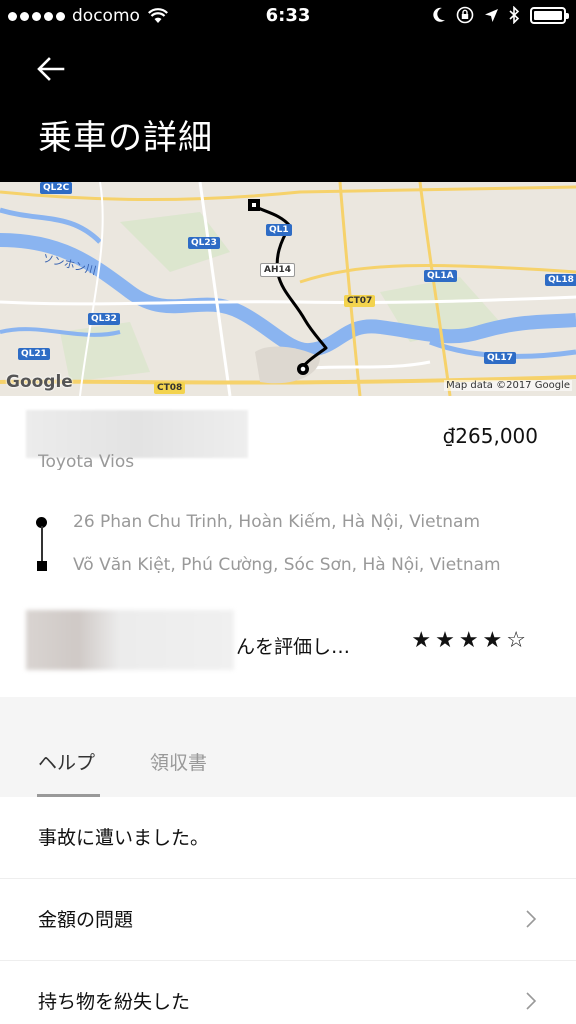  What do you see at coordinates (125, 138) in the screenshot?
I see `page-title: 乗車の詳細` at bounding box center [125, 138].